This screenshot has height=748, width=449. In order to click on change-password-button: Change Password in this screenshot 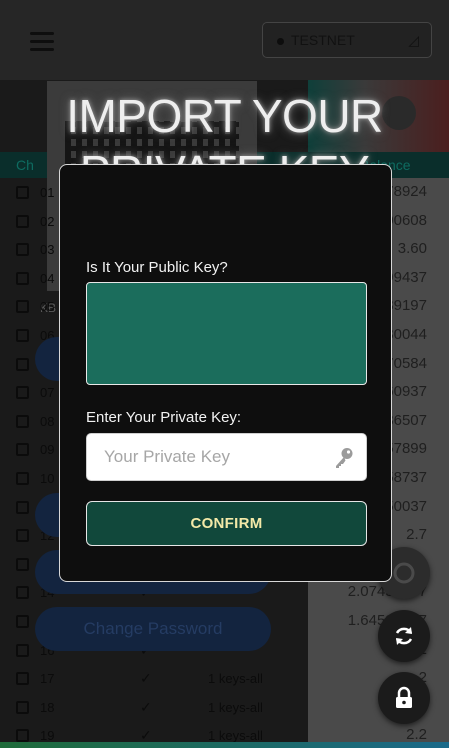, I will do `click(153, 629)`.